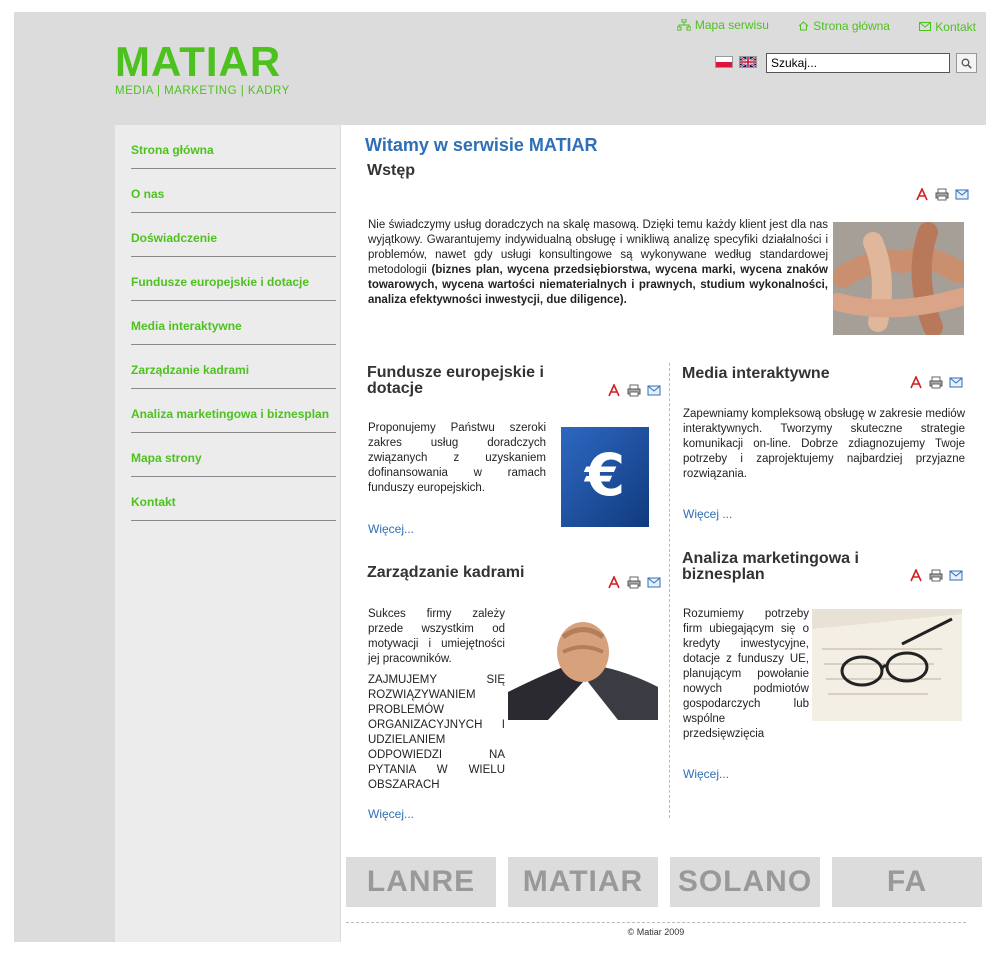 The image size is (1006, 957). What do you see at coordinates (233, 191) in the screenshot?
I see `sidebar-item-about: O nas` at bounding box center [233, 191].